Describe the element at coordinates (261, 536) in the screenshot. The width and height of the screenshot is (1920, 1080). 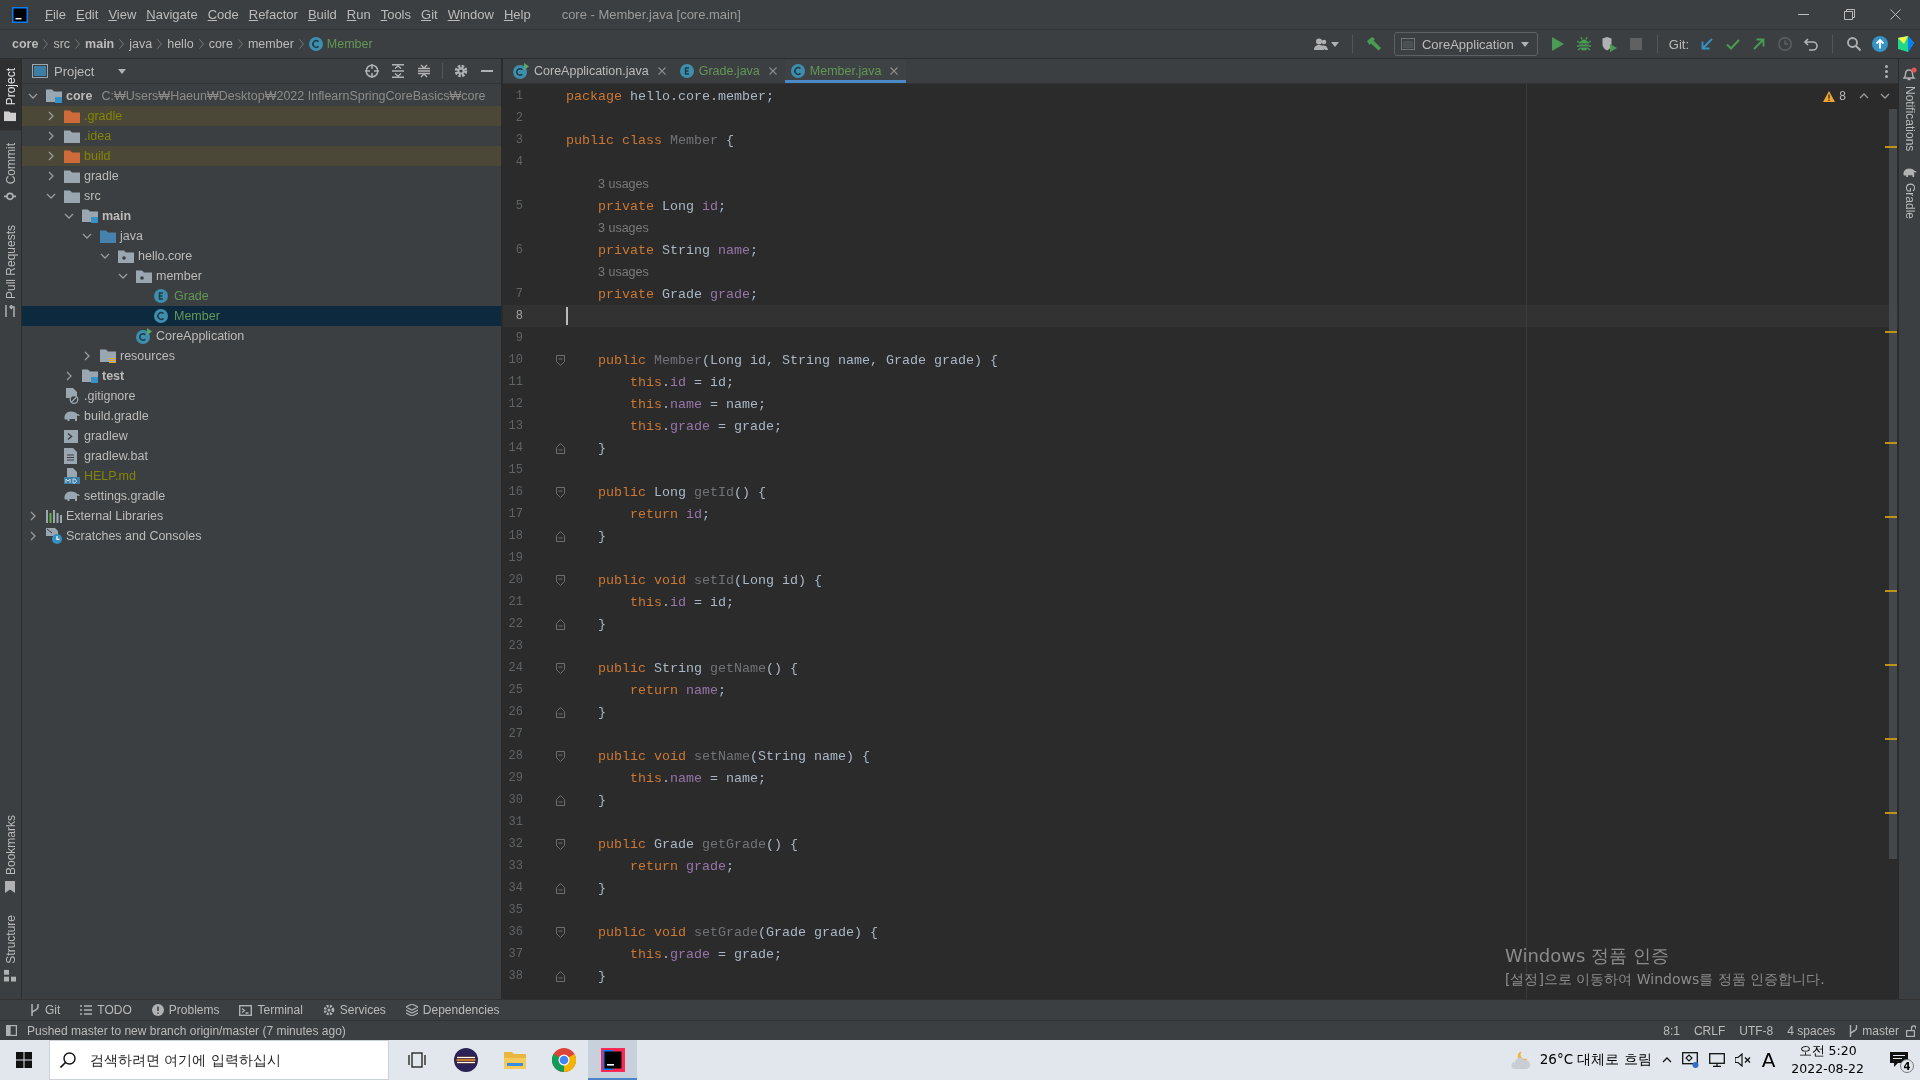
I see `tree-item: Scratches and Consoles` at that location.